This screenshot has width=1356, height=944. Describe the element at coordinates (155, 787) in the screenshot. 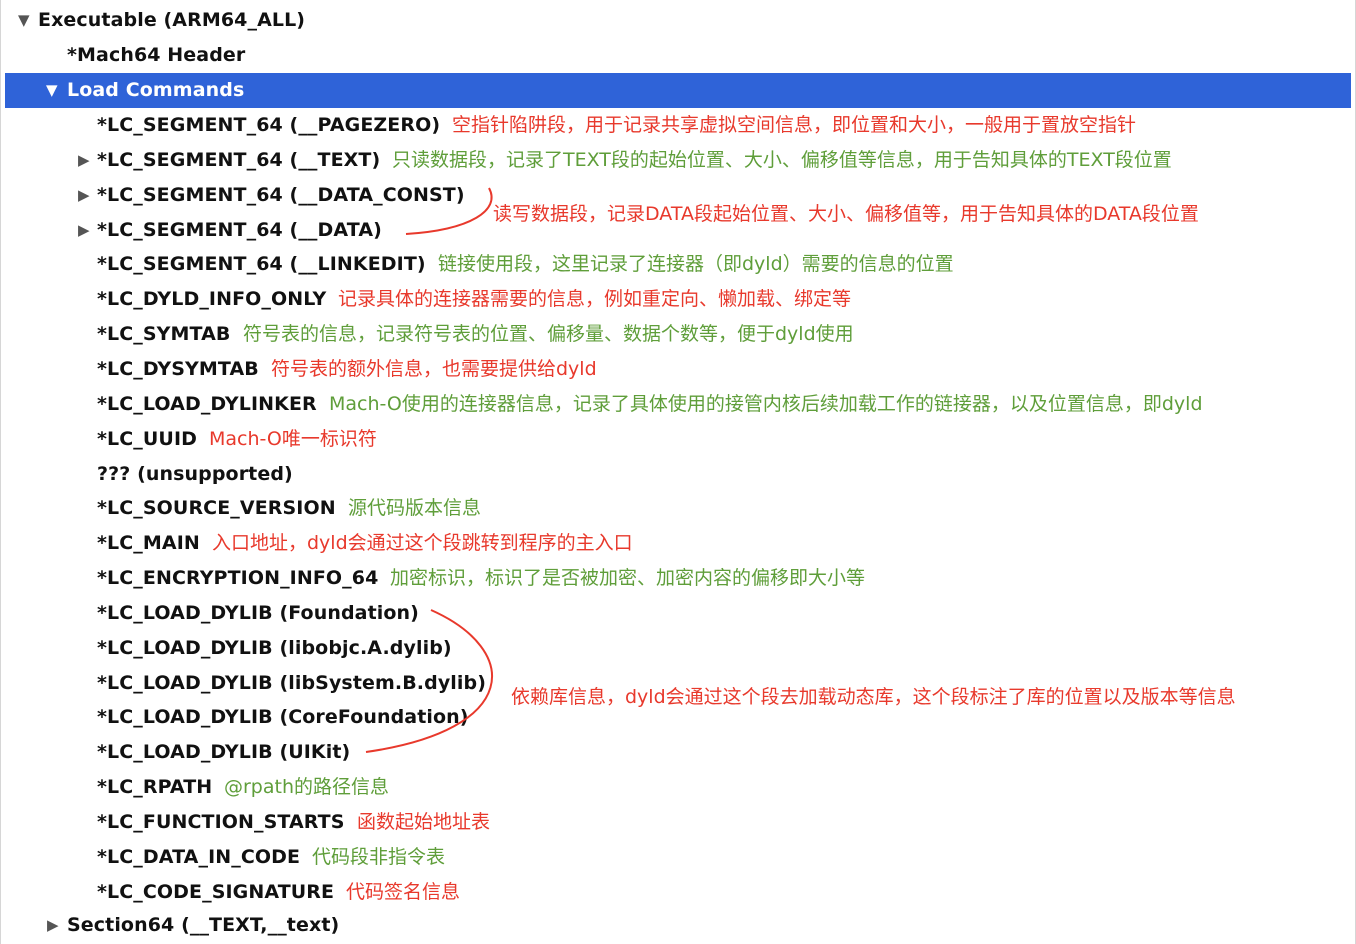

I see `load-command-label: *LC_RPATH` at that location.